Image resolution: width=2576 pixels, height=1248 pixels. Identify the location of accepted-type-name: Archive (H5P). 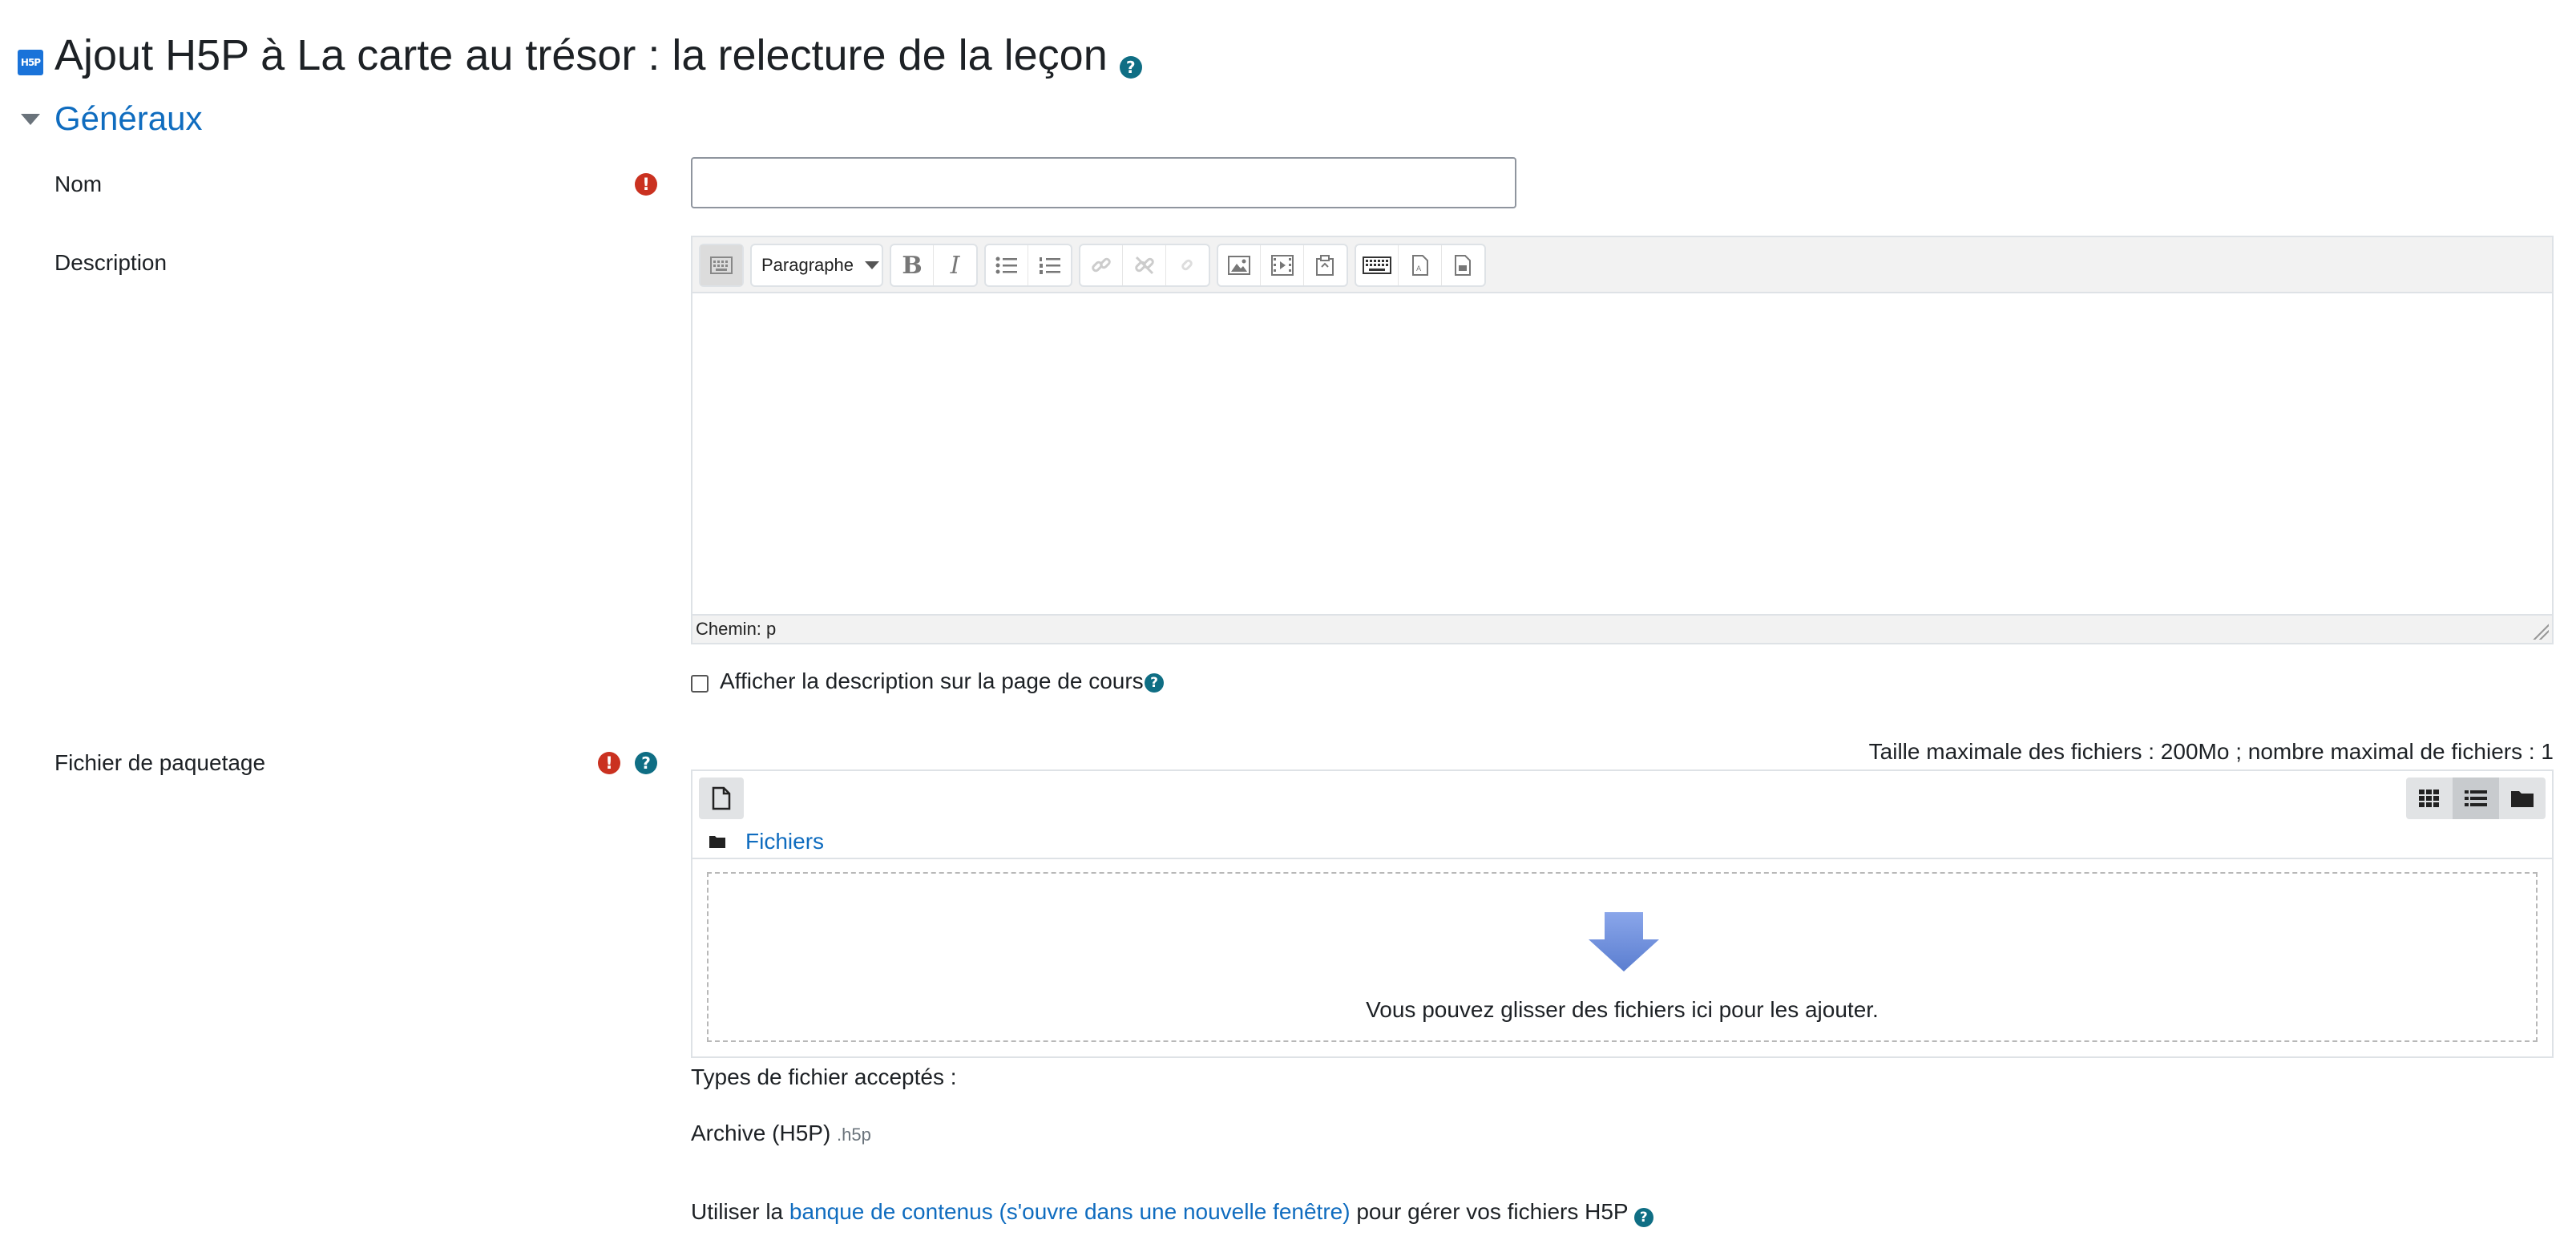
(761, 1133).